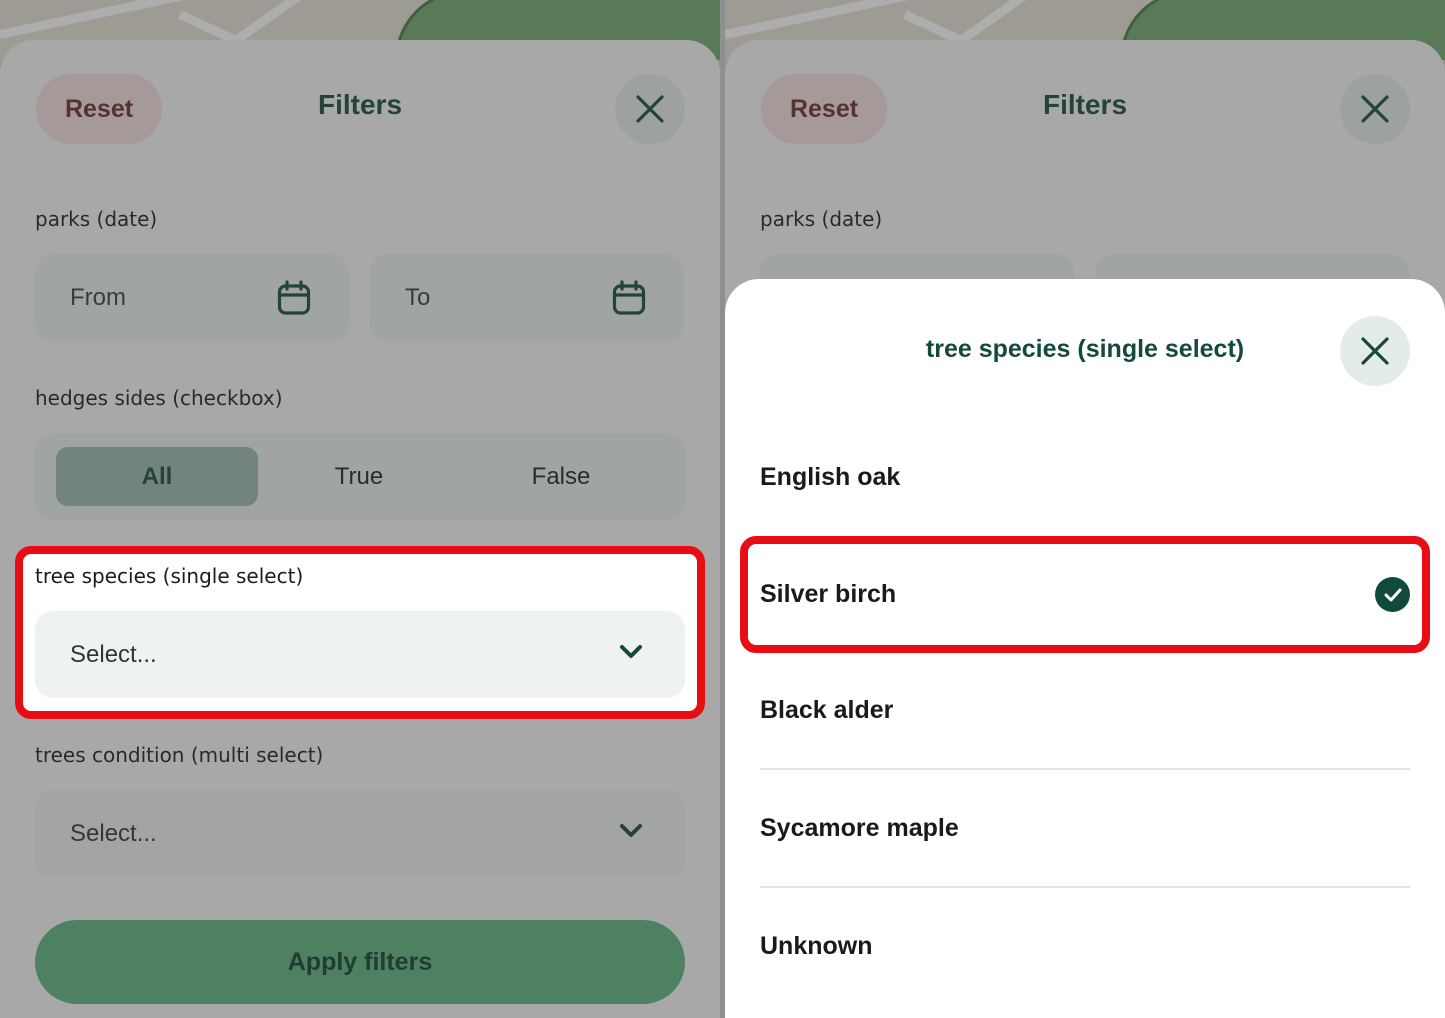 Image resolution: width=1445 pixels, height=1018 pixels. What do you see at coordinates (827, 710) in the screenshot?
I see `option-label: Black alder` at bounding box center [827, 710].